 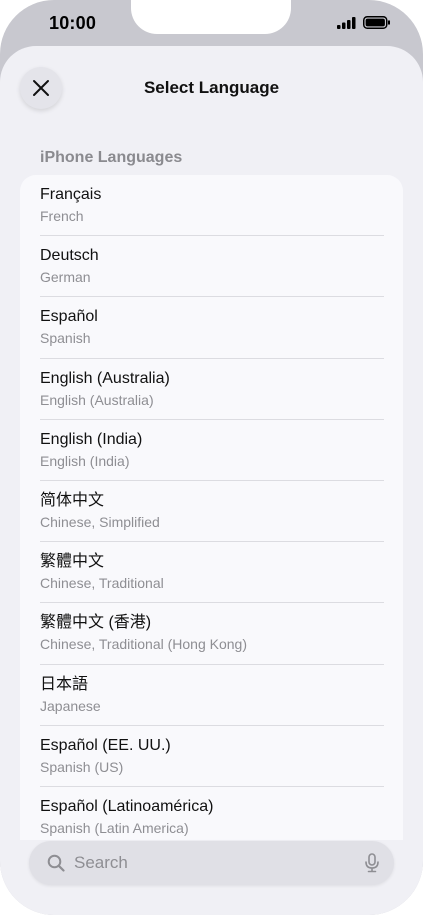 I want to click on language-native-name: English (India), so click(x=91, y=439).